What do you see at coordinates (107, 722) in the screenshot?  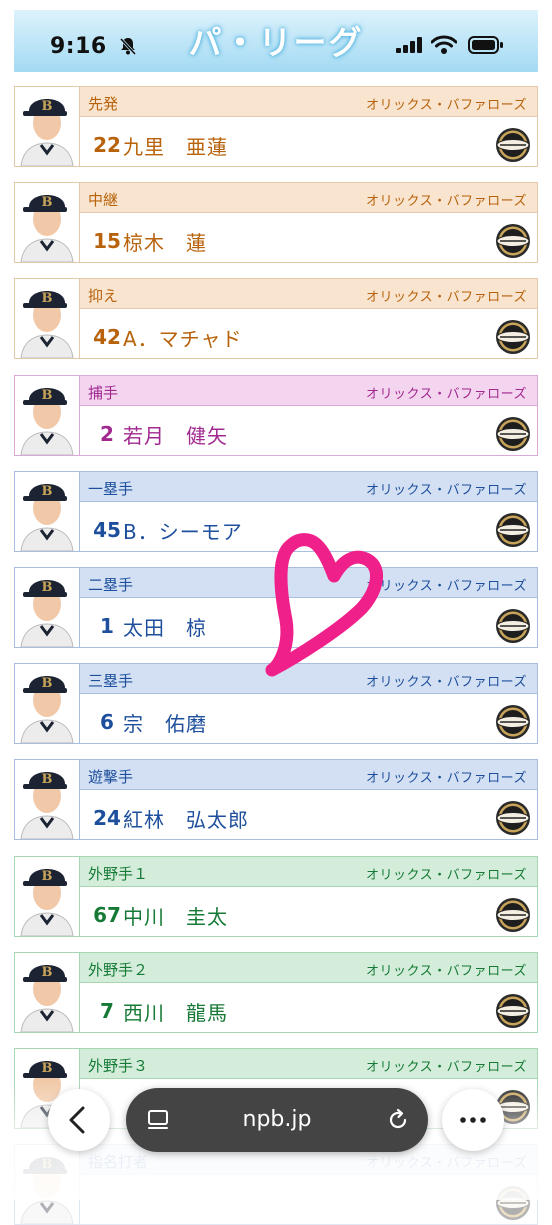 I see `uniform-number: 6` at bounding box center [107, 722].